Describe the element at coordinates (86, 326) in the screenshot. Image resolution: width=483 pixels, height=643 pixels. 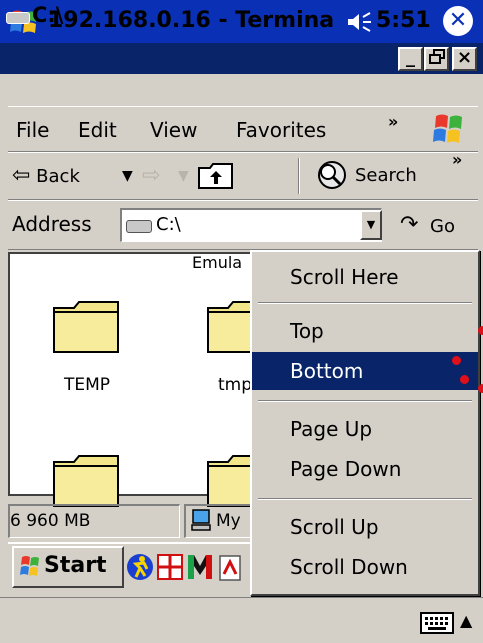
I see `folder-icon` at that location.